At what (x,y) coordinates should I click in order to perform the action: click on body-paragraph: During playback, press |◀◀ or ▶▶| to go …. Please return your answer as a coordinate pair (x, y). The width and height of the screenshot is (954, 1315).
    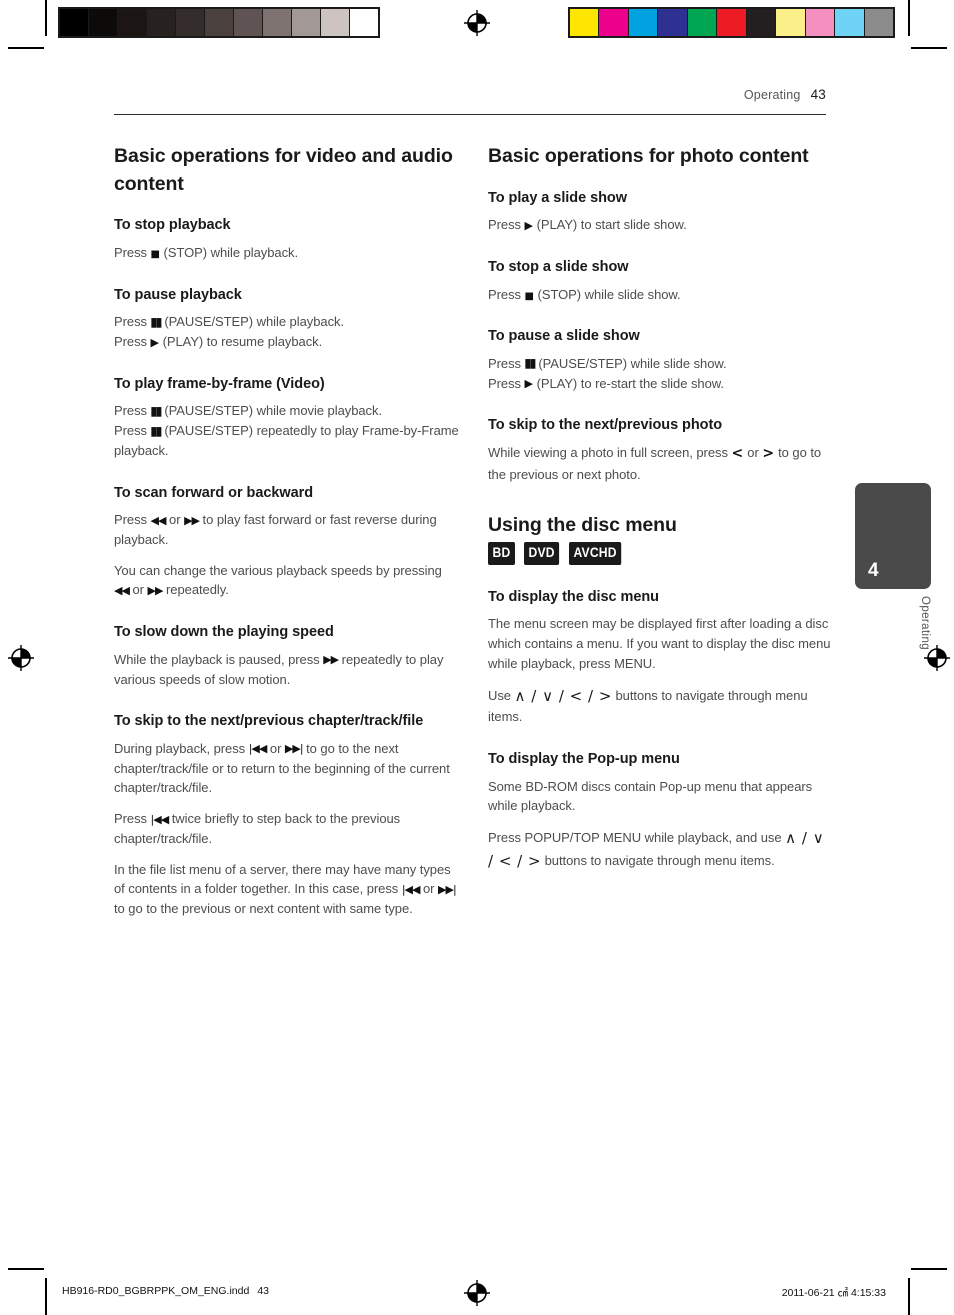
    Looking at the image, I should click on (286, 768).